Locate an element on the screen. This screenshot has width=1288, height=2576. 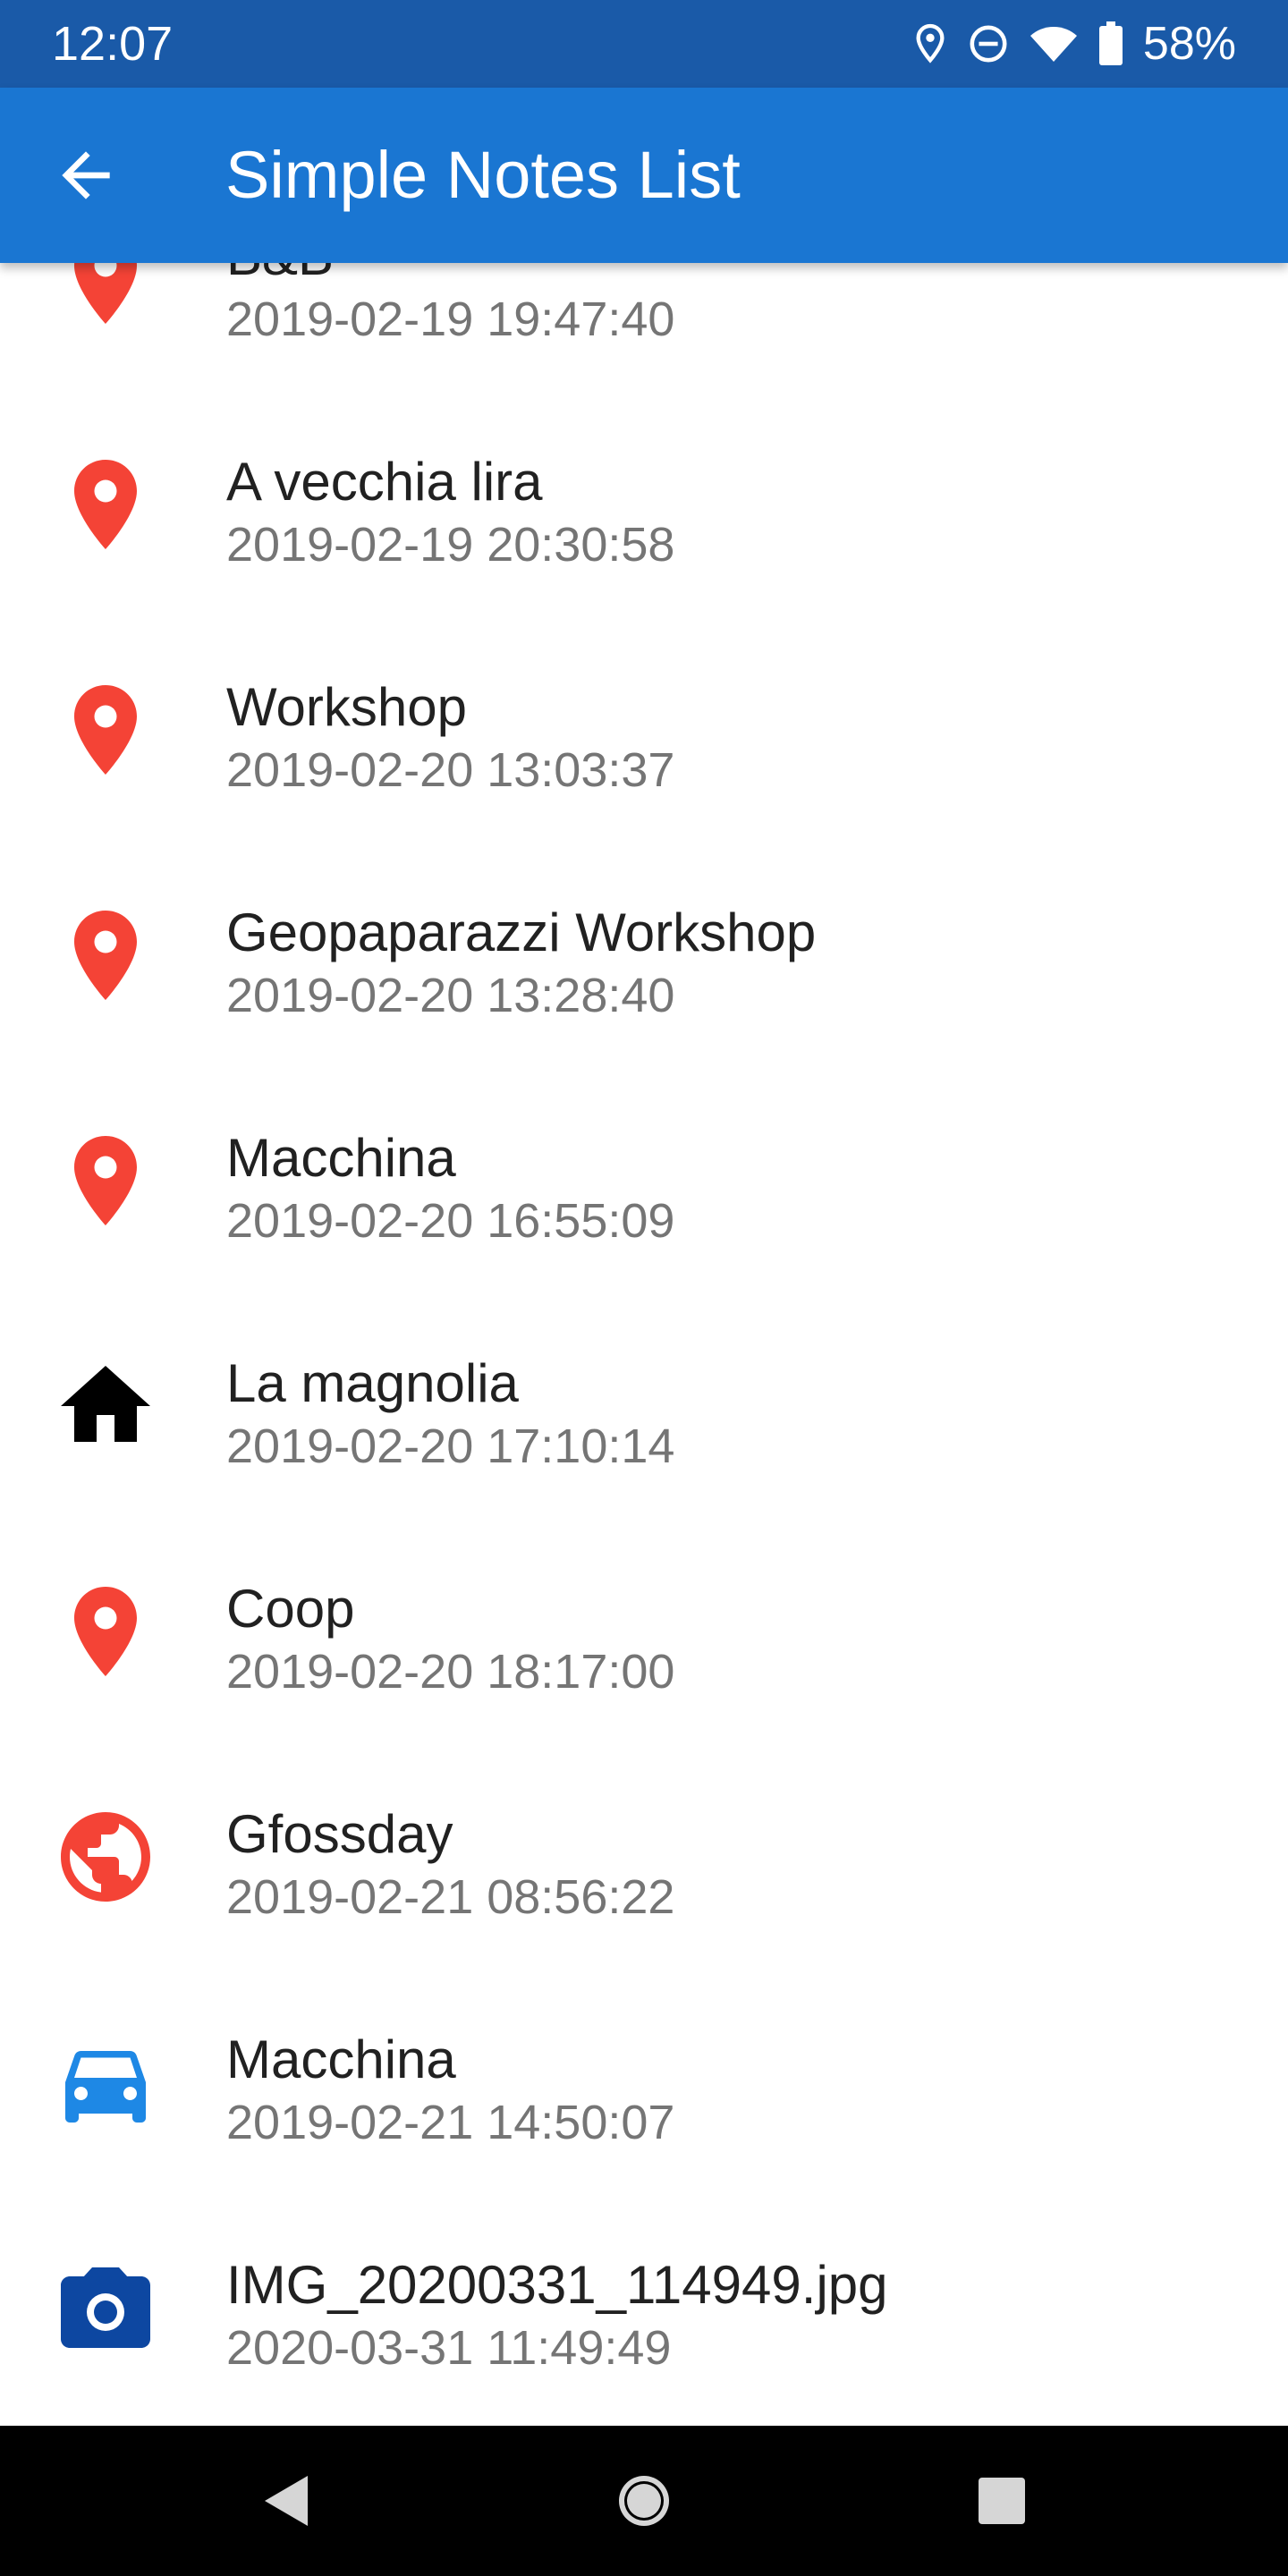
system-nav-bar is located at coordinates (644, 2501).